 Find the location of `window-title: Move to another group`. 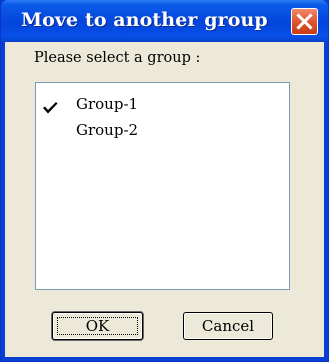

window-title: Move to another group is located at coordinates (144, 20).